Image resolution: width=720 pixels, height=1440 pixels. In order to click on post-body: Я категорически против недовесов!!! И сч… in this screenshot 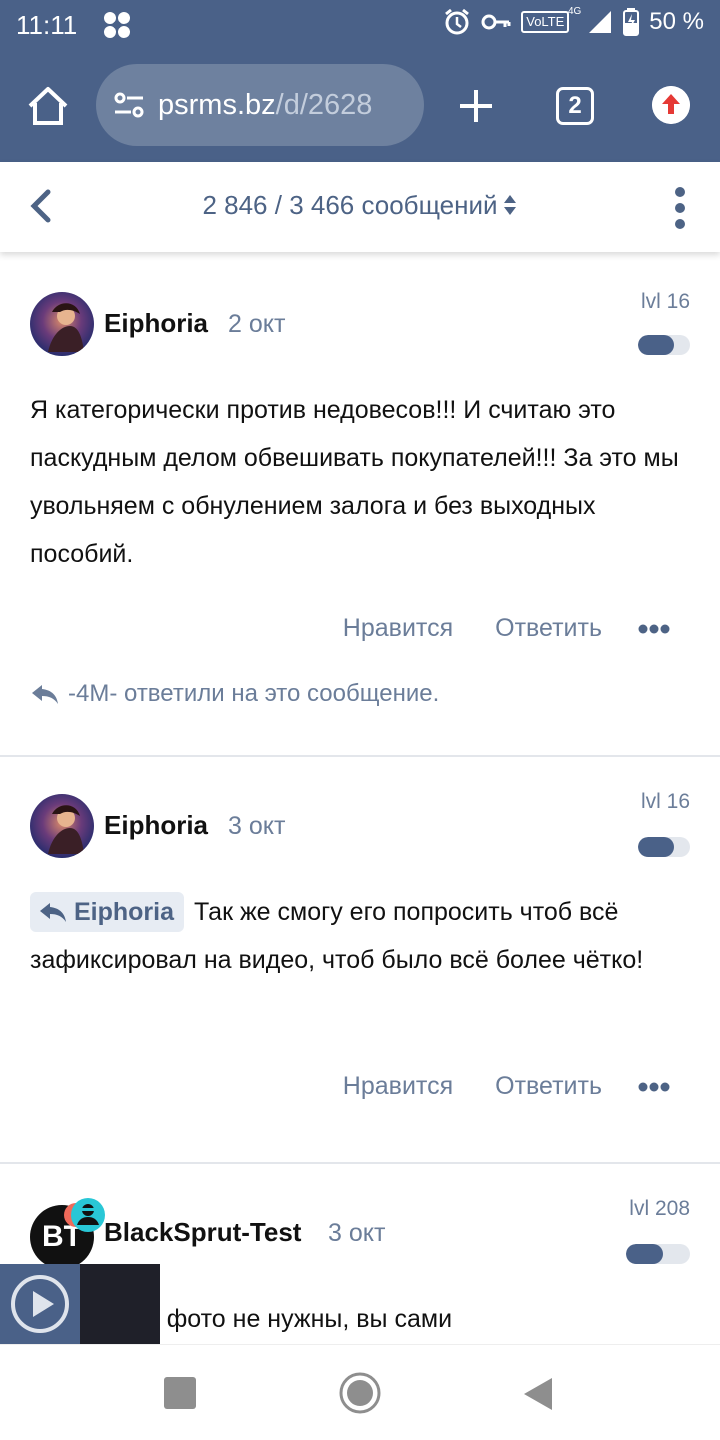, I will do `click(354, 482)`.